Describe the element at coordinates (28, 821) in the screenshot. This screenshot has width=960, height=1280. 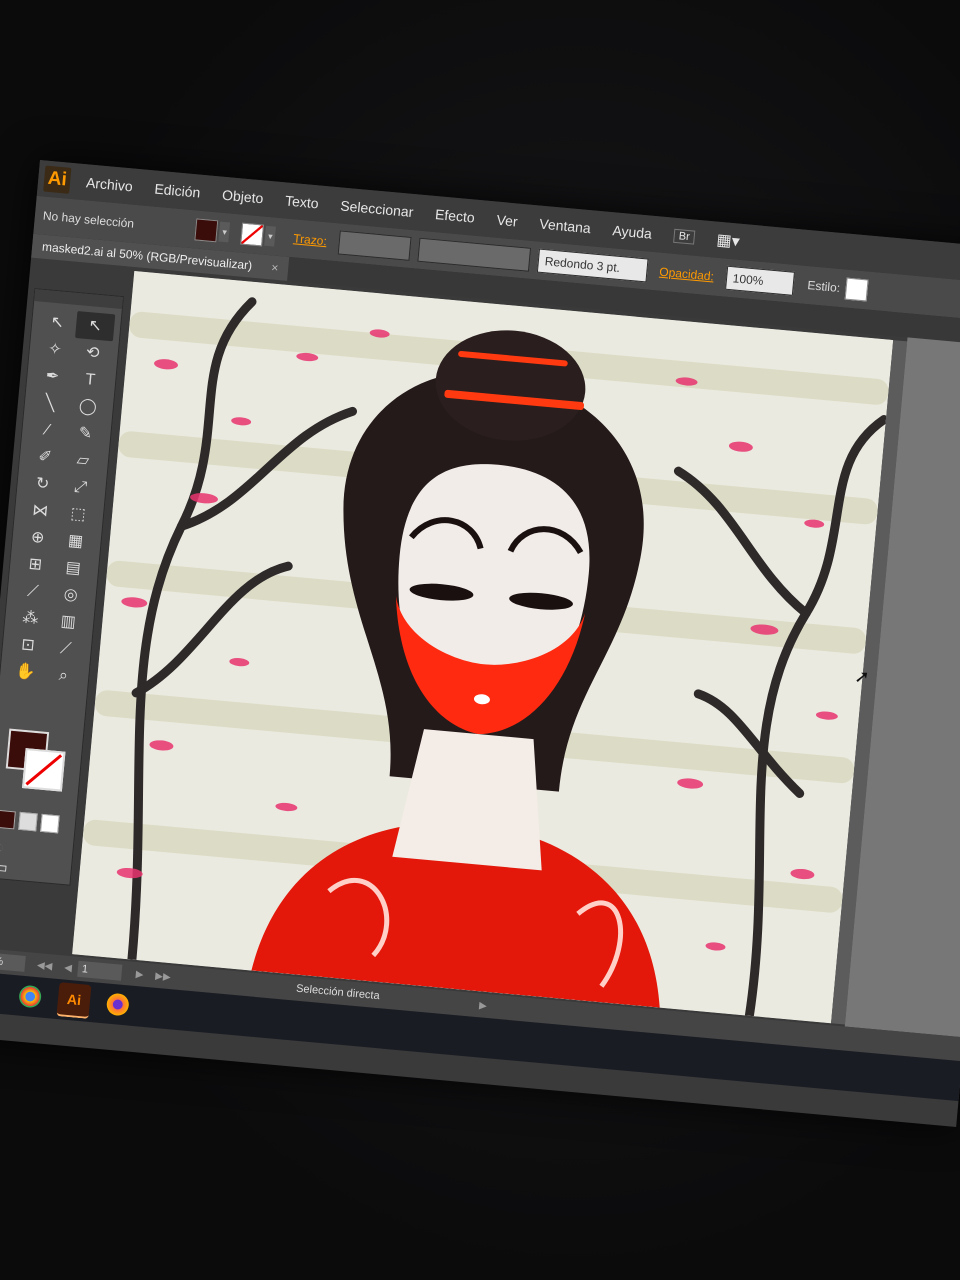
I see `gradient-mode-swatch` at that location.